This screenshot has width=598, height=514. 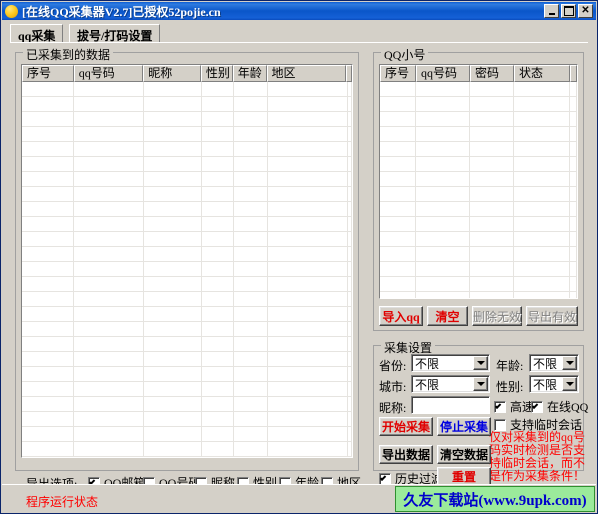 What do you see at coordinates (514, 406) in the screenshot?
I see `checkbox-high-speed: 高速` at bounding box center [514, 406].